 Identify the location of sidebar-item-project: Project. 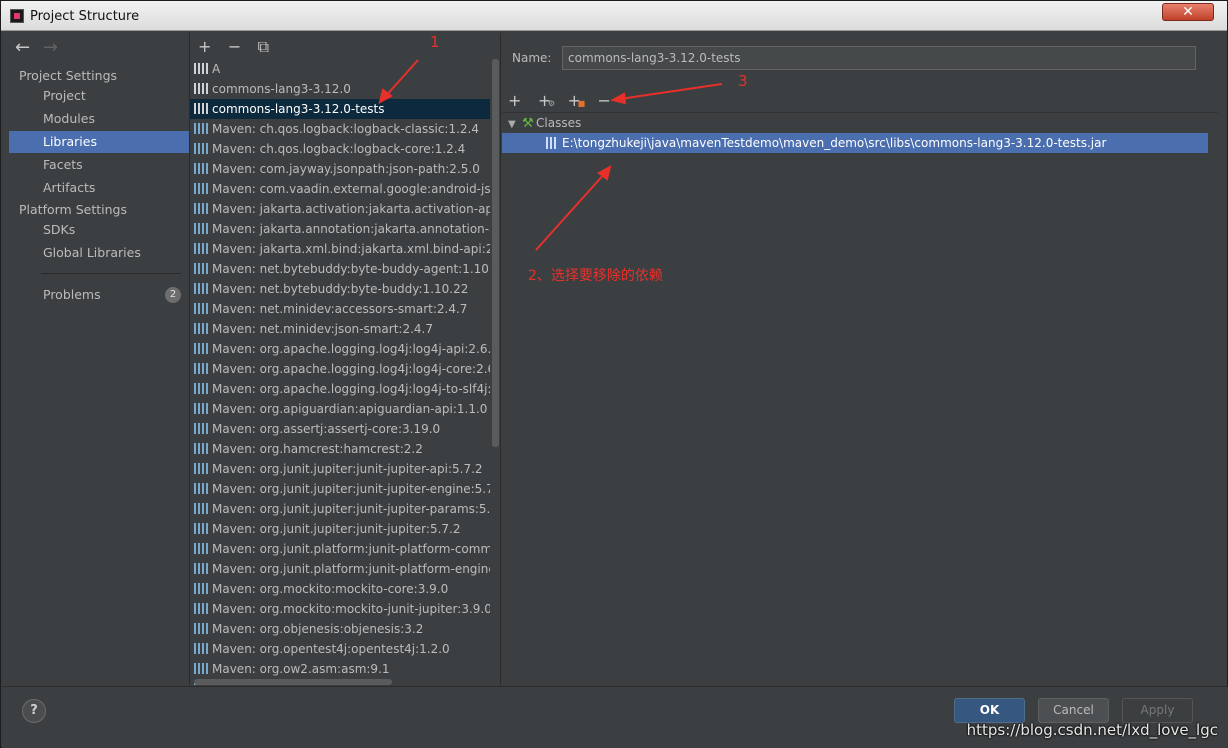
(99, 96).